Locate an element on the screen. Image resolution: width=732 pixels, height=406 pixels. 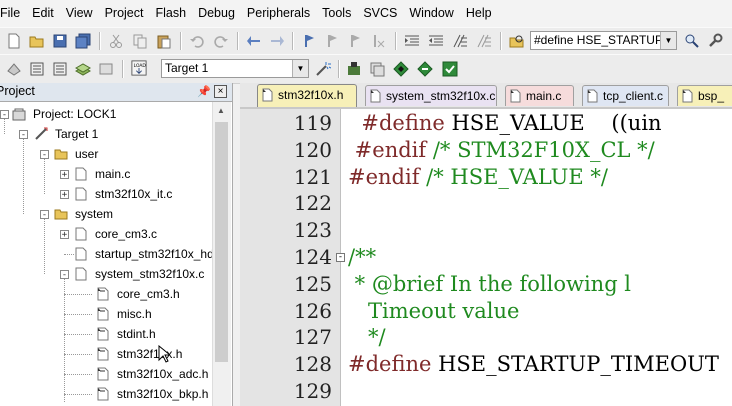
tab-tcp-client-c: tcp_client.c is located at coordinates (625, 95).